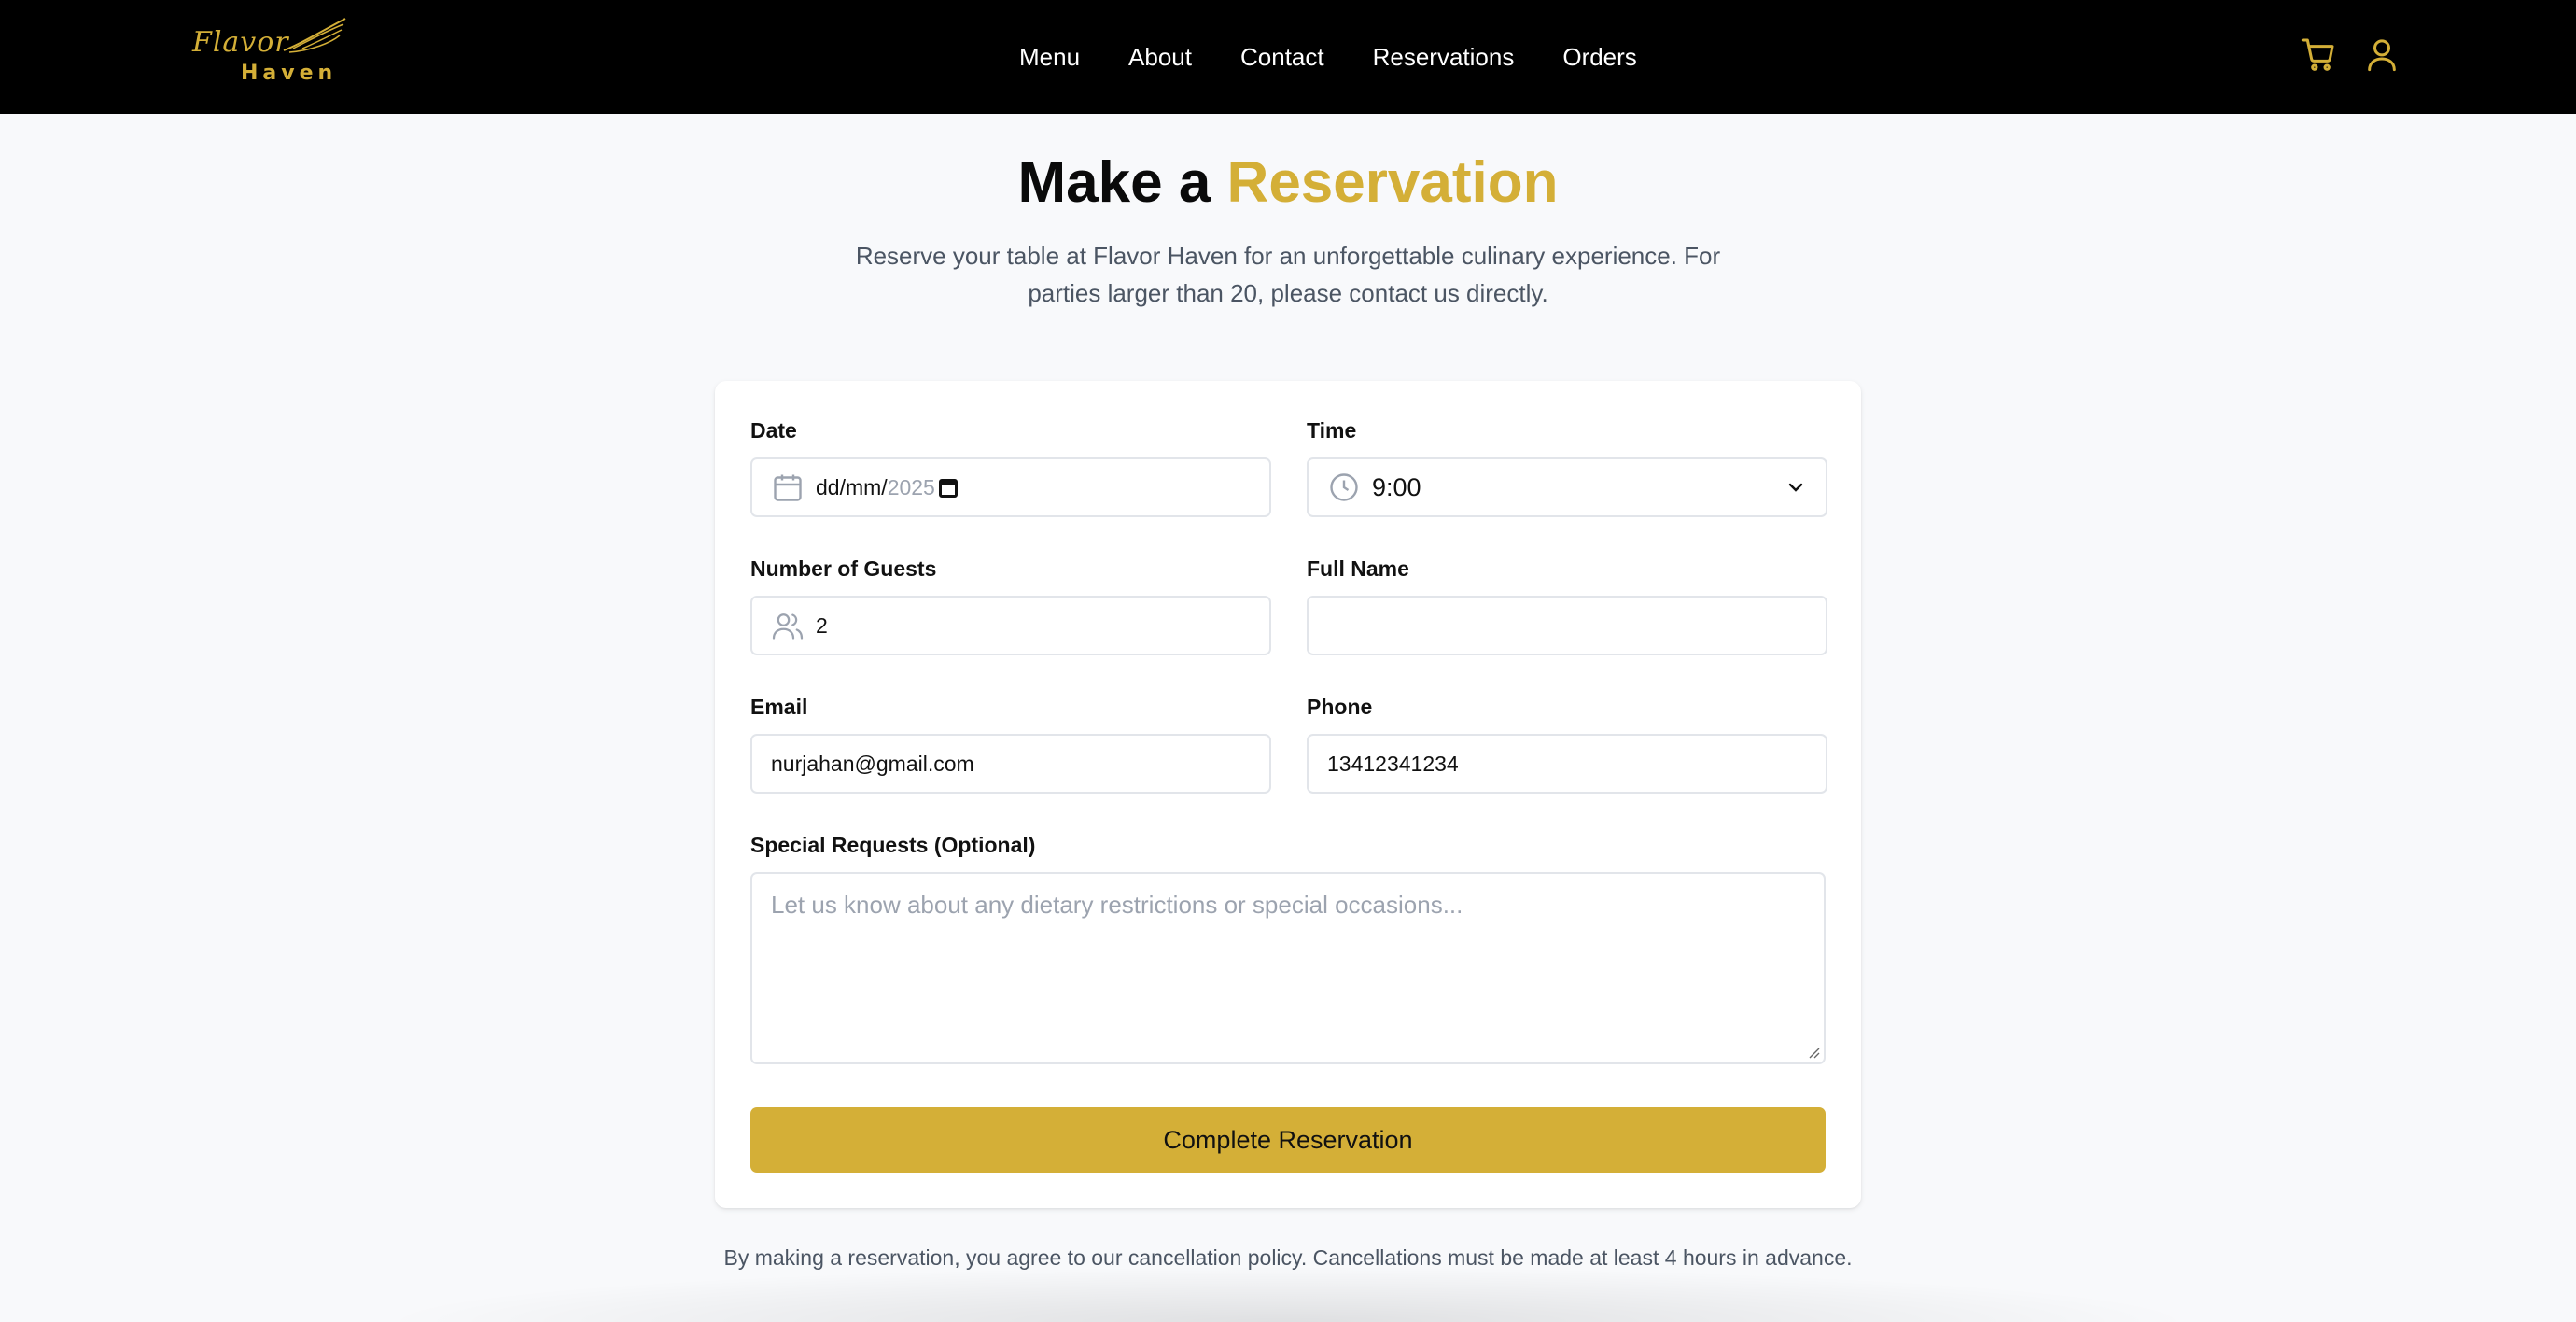 This screenshot has height=1322, width=2576. I want to click on logo-word: Haven, so click(289, 74).